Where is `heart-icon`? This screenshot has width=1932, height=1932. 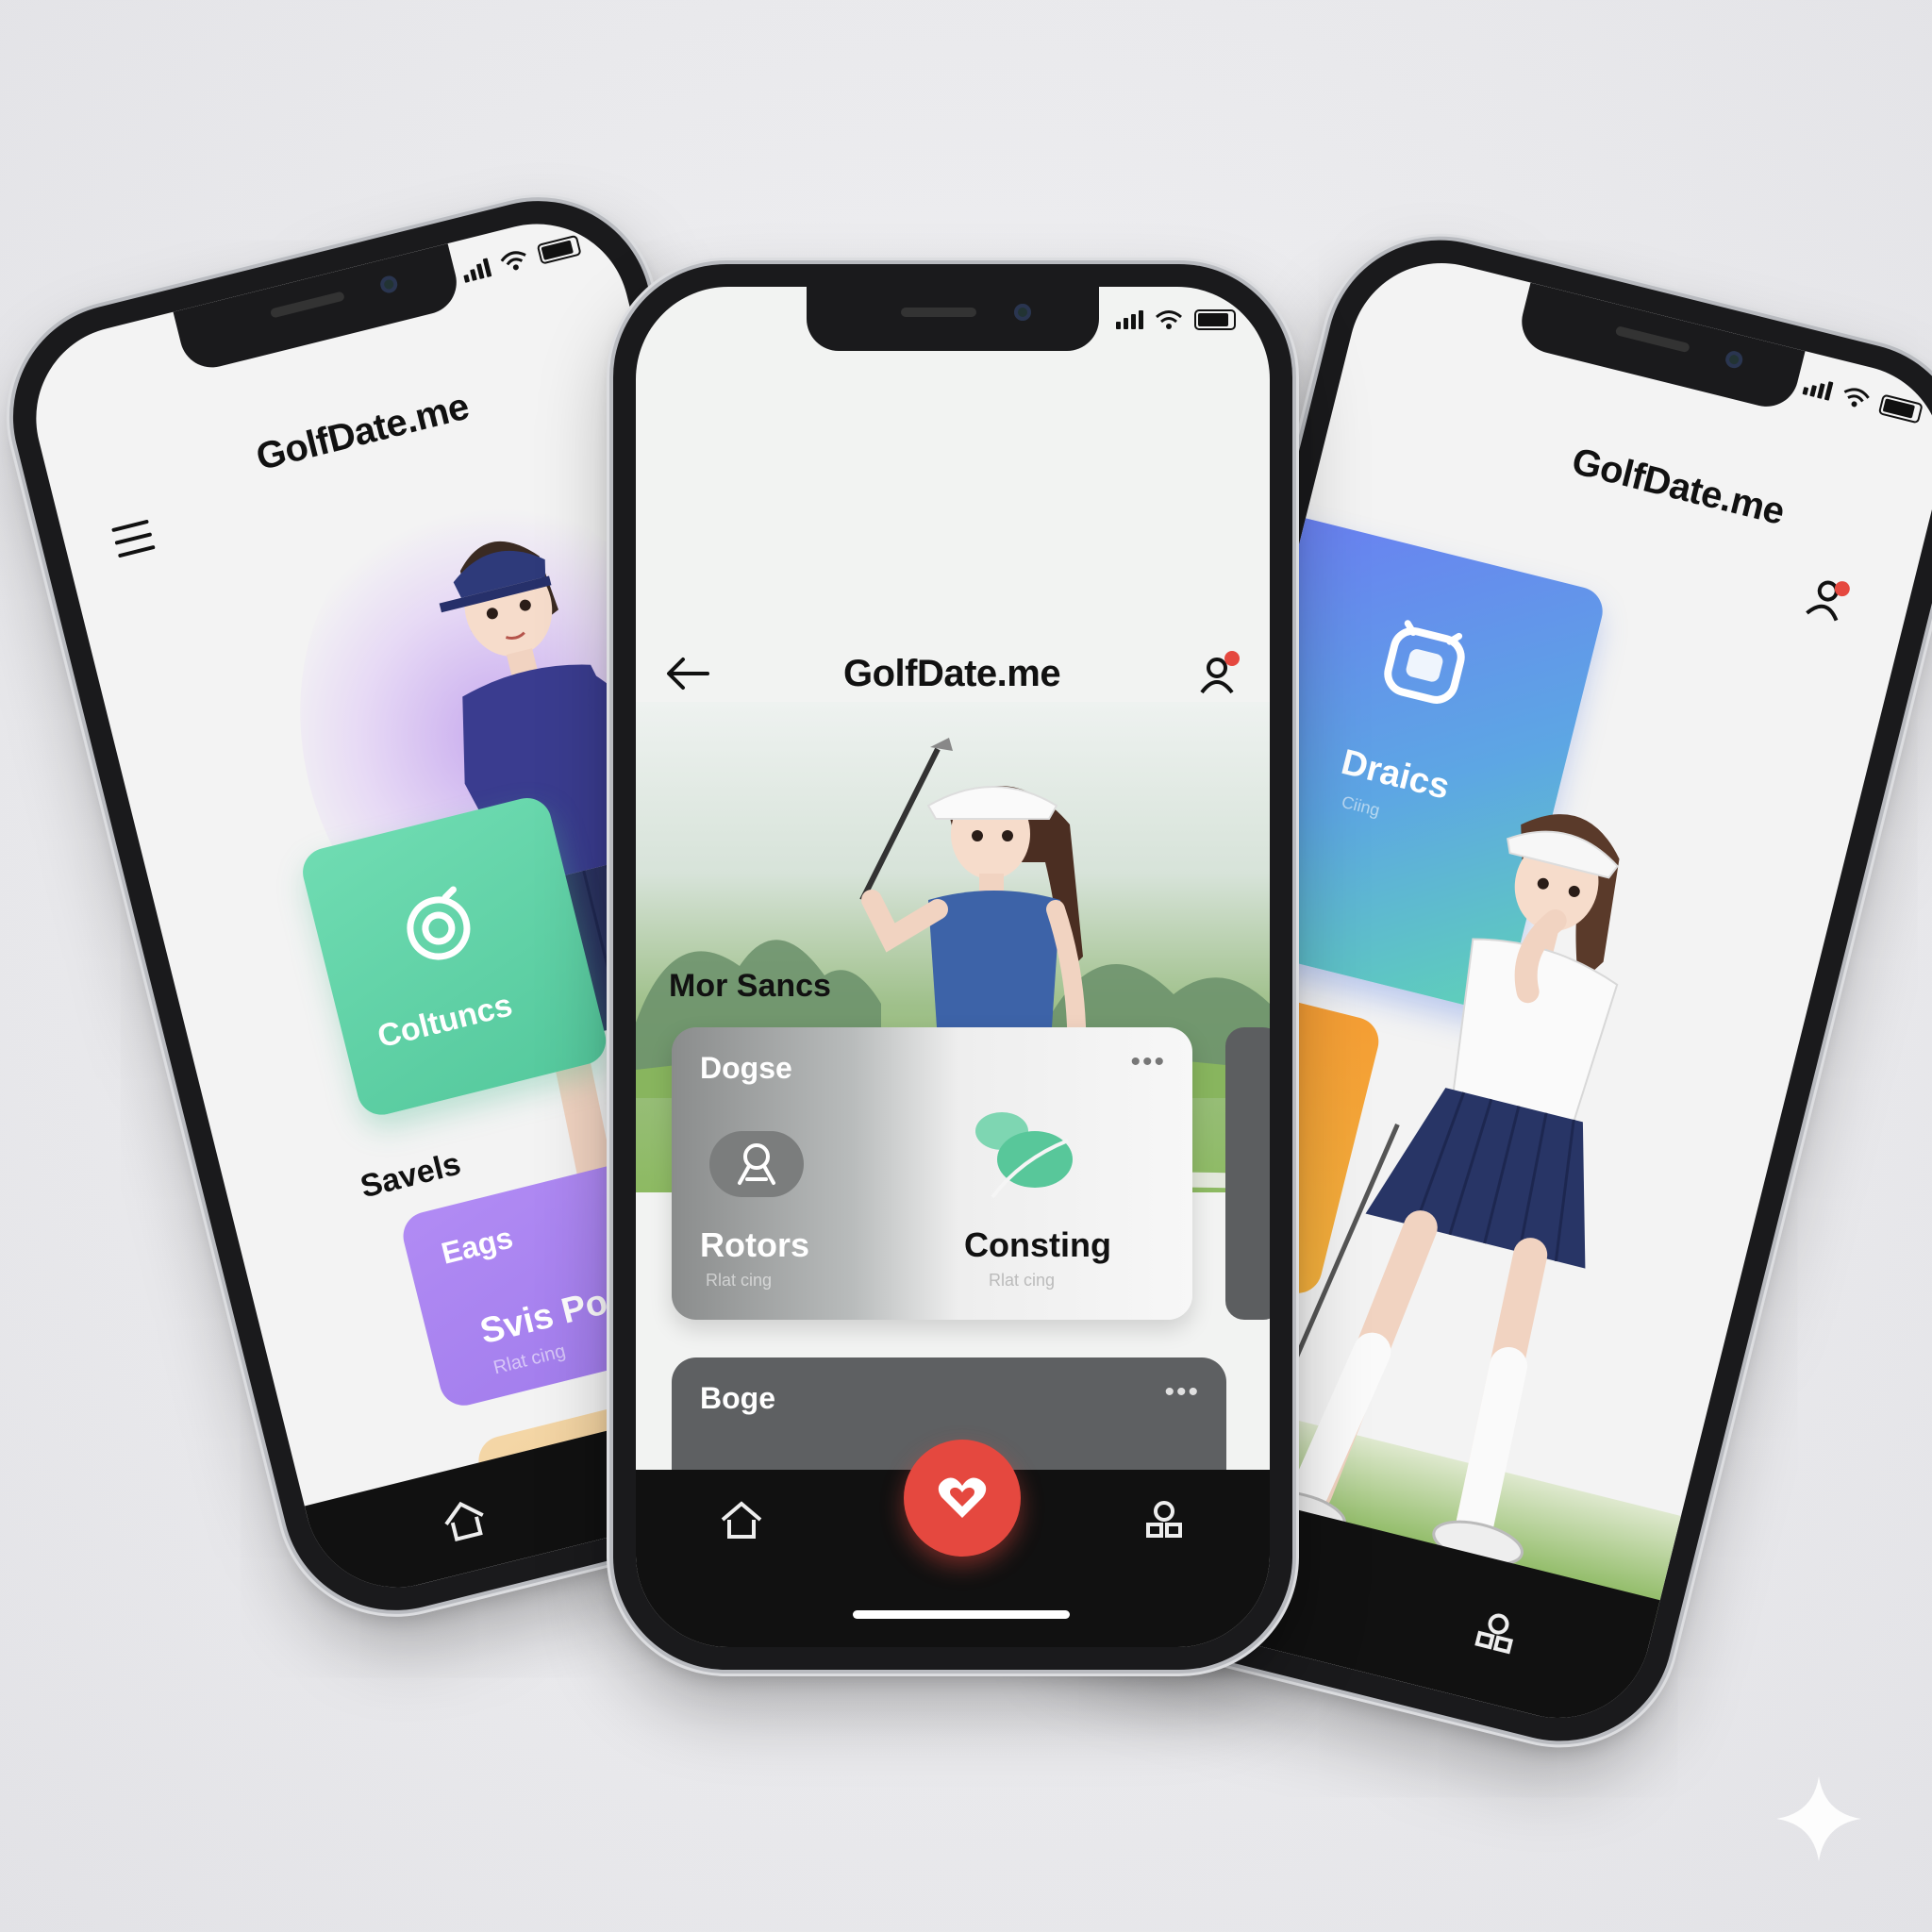 heart-icon is located at coordinates (963, 1498).